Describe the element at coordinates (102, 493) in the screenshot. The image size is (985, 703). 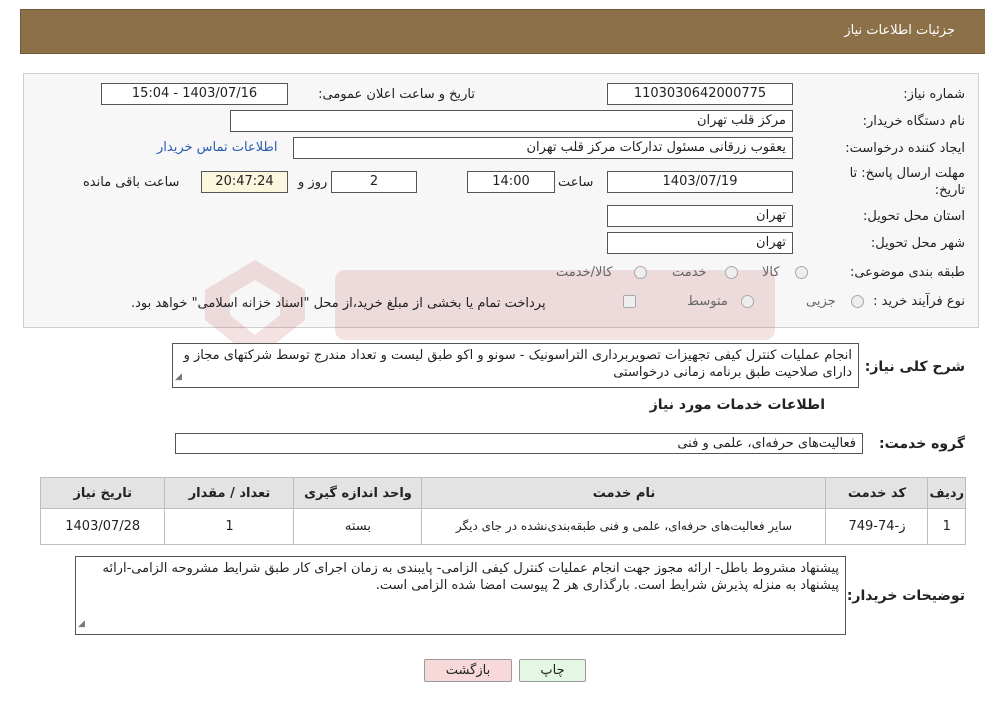
I see `column-header-need-date: تاریخ نیاز` at that location.